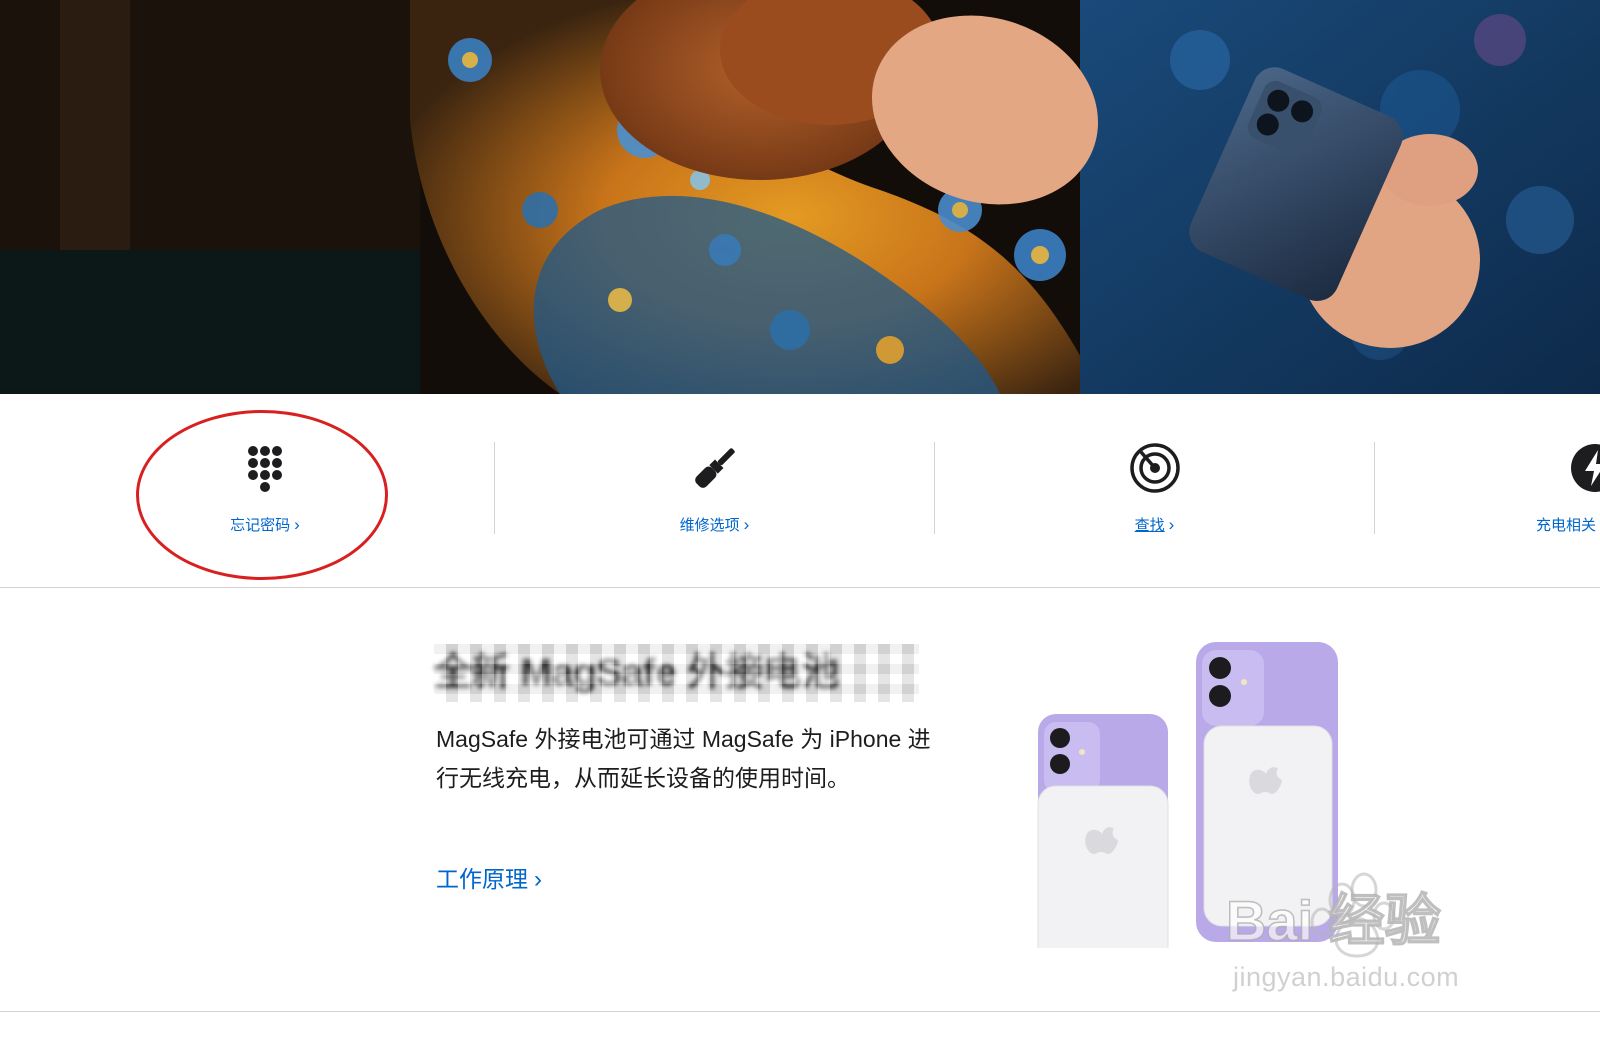 This screenshot has width=1600, height=1040. Describe the element at coordinates (1185, 802) in the screenshot. I see `magsafe-battery-image` at that location.